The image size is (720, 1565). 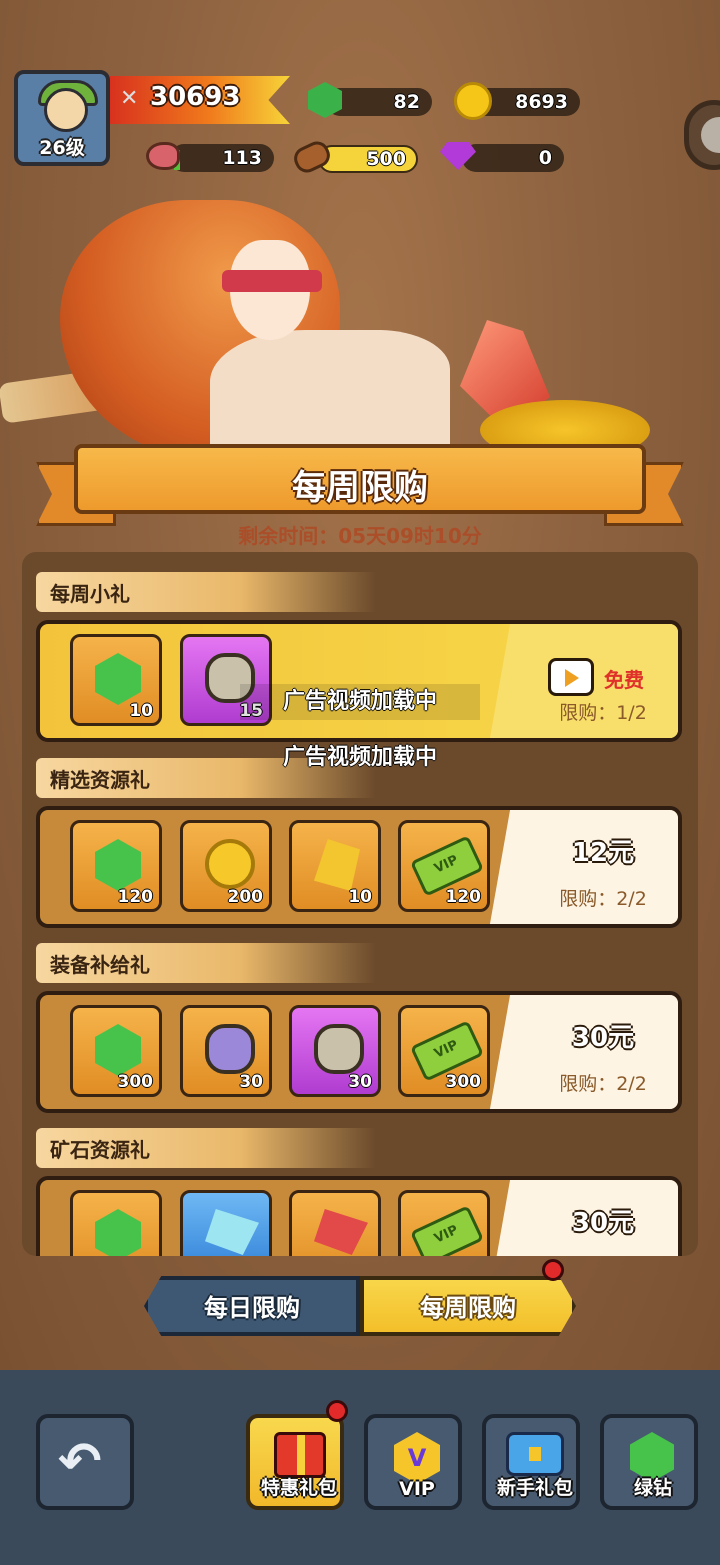 I want to click on nav-green-diamond: 绿钻, so click(x=649, y=1462).